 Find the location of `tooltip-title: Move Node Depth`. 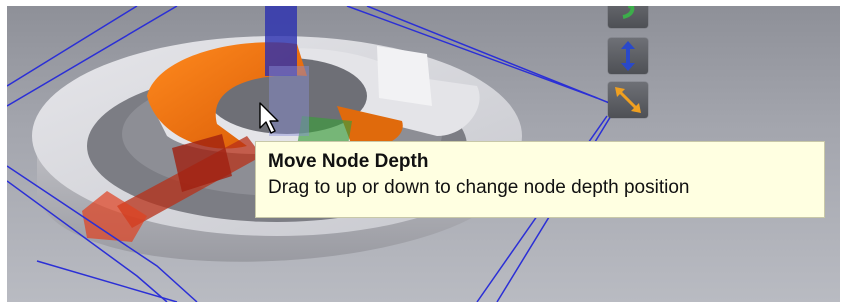

tooltip-title: Move Node Depth is located at coordinates (348, 161).